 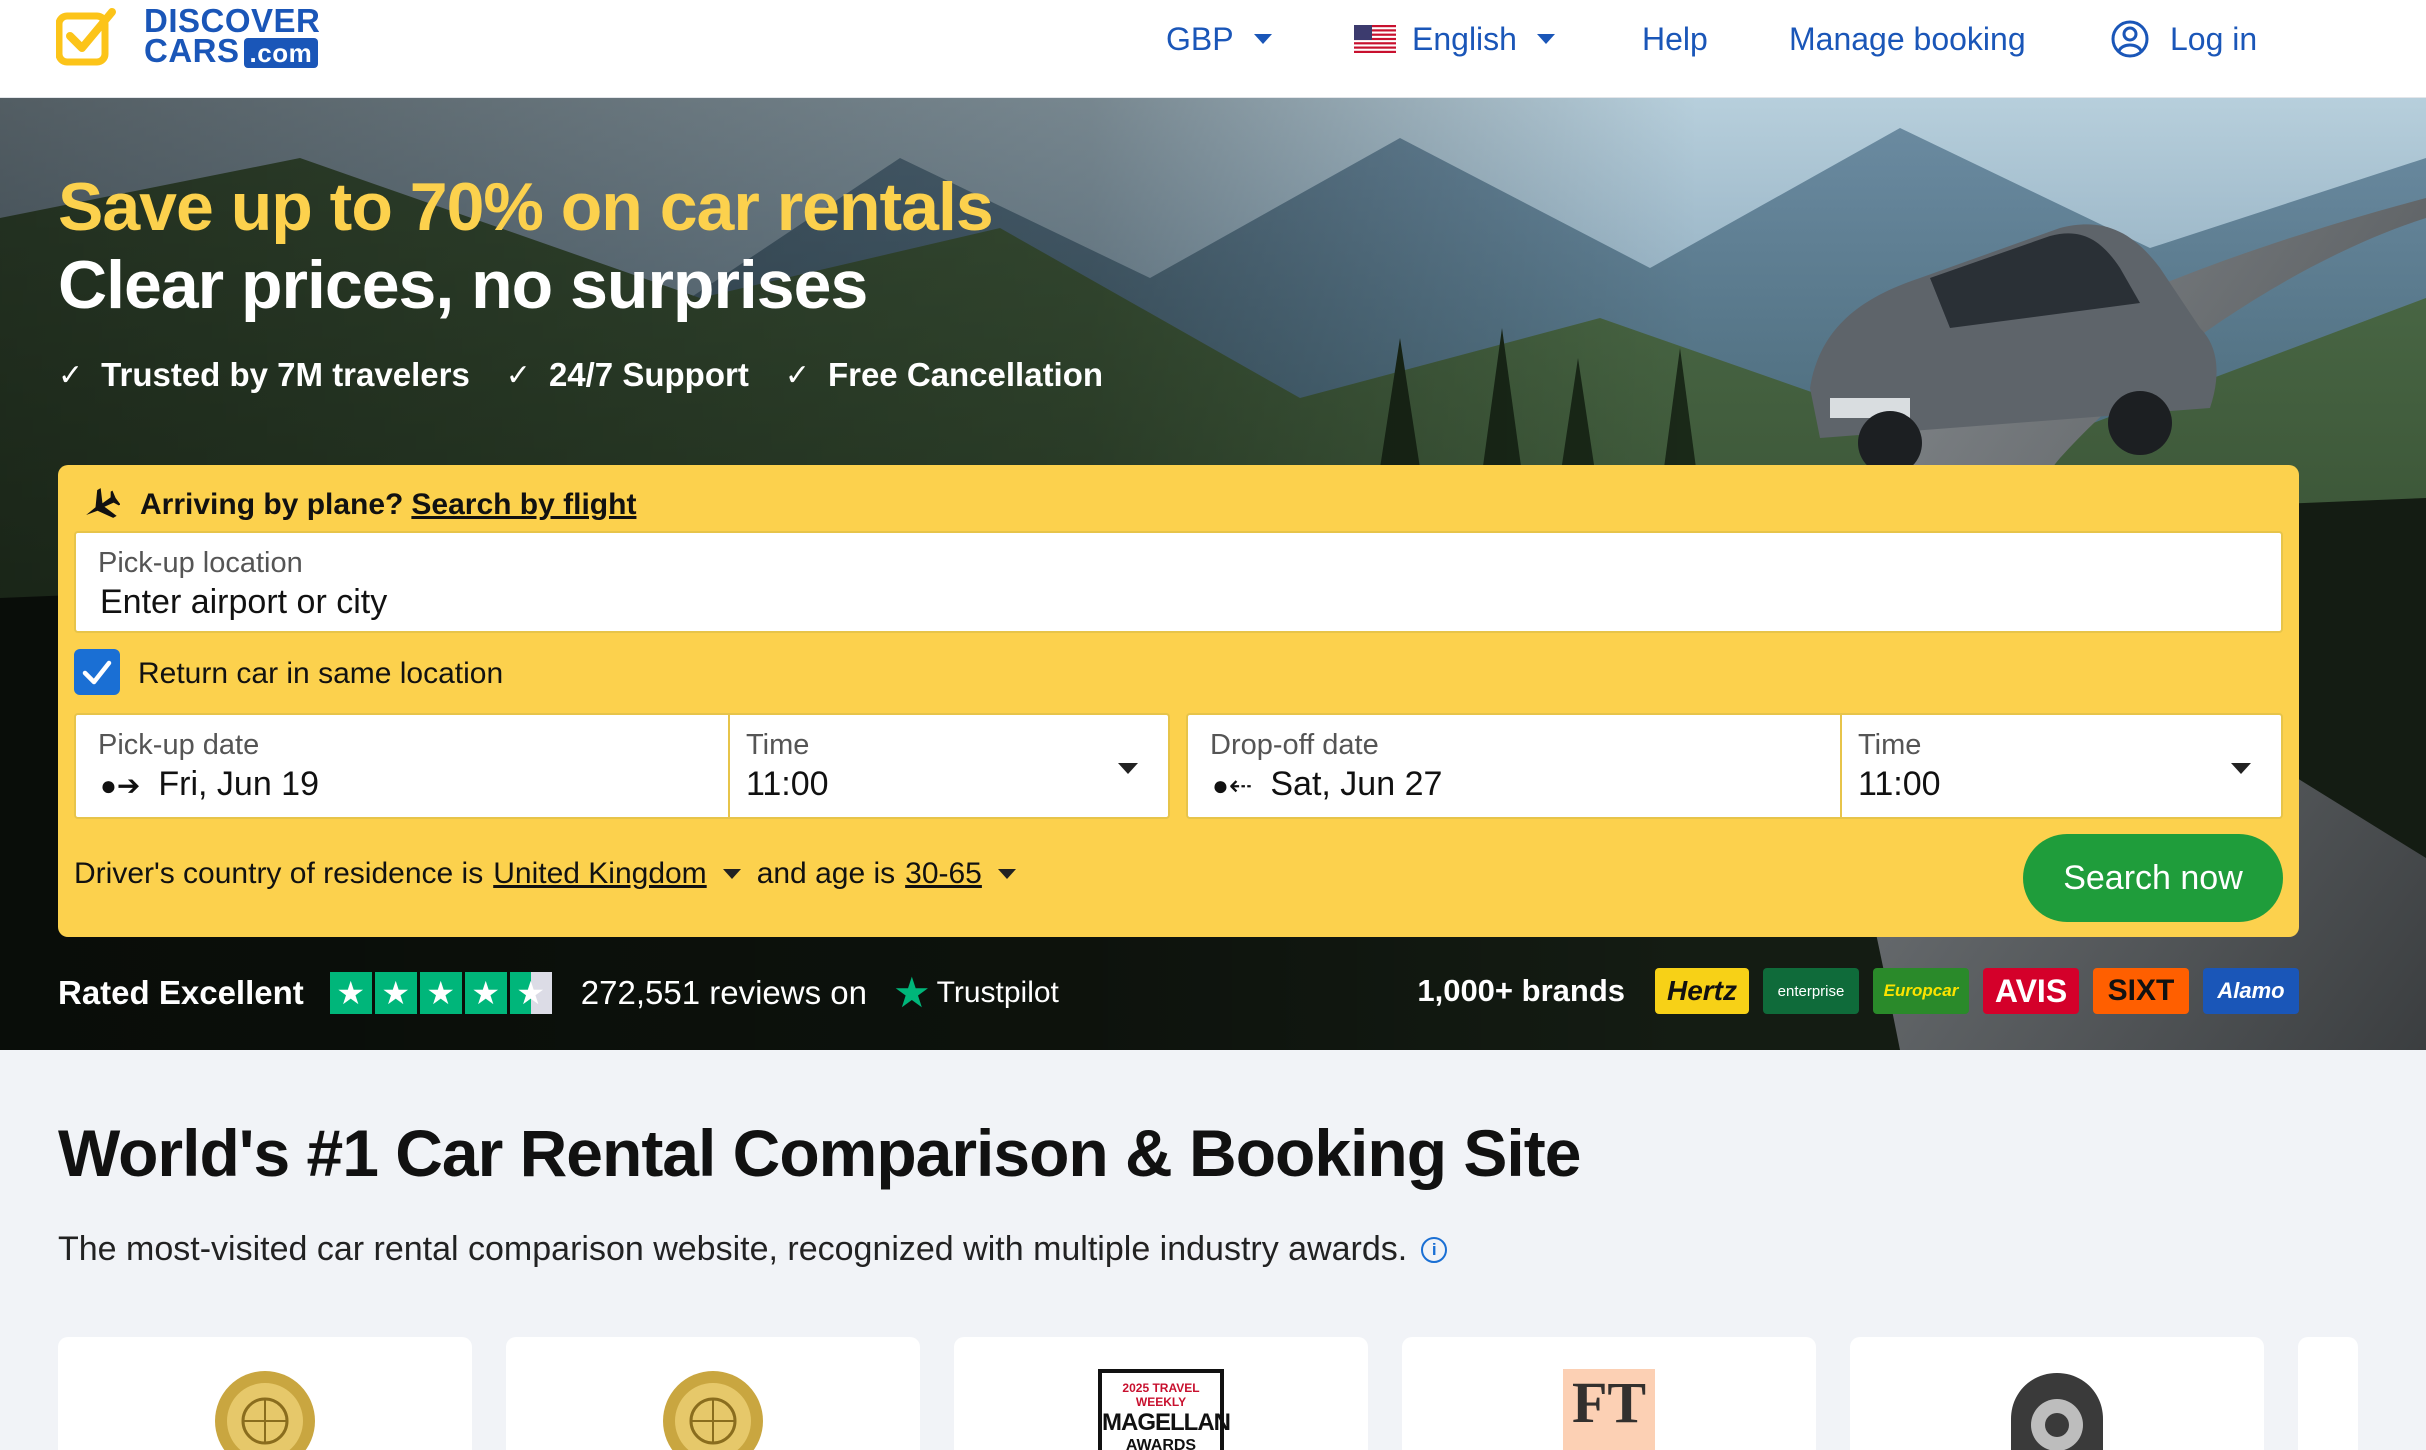 I want to click on award-badge-icon, so click(x=2057, y=1411).